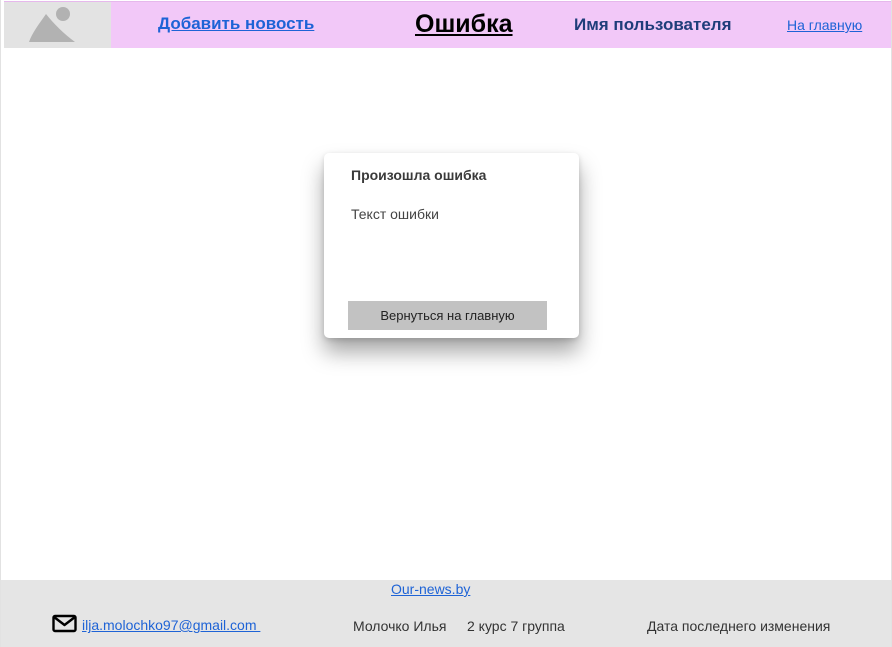 The image size is (892, 647). What do you see at coordinates (52, 24) in the screenshot?
I see `image-placeholder-icon` at bounding box center [52, 24].